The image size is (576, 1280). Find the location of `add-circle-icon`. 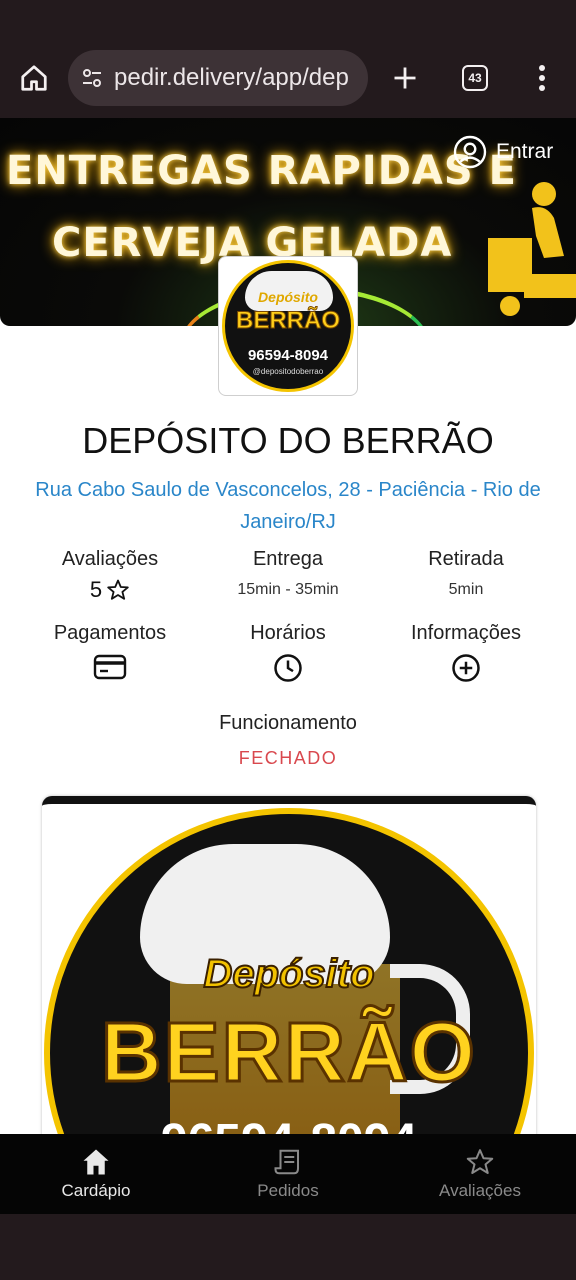

add-circle-icon is located at coordinates (466, 668).